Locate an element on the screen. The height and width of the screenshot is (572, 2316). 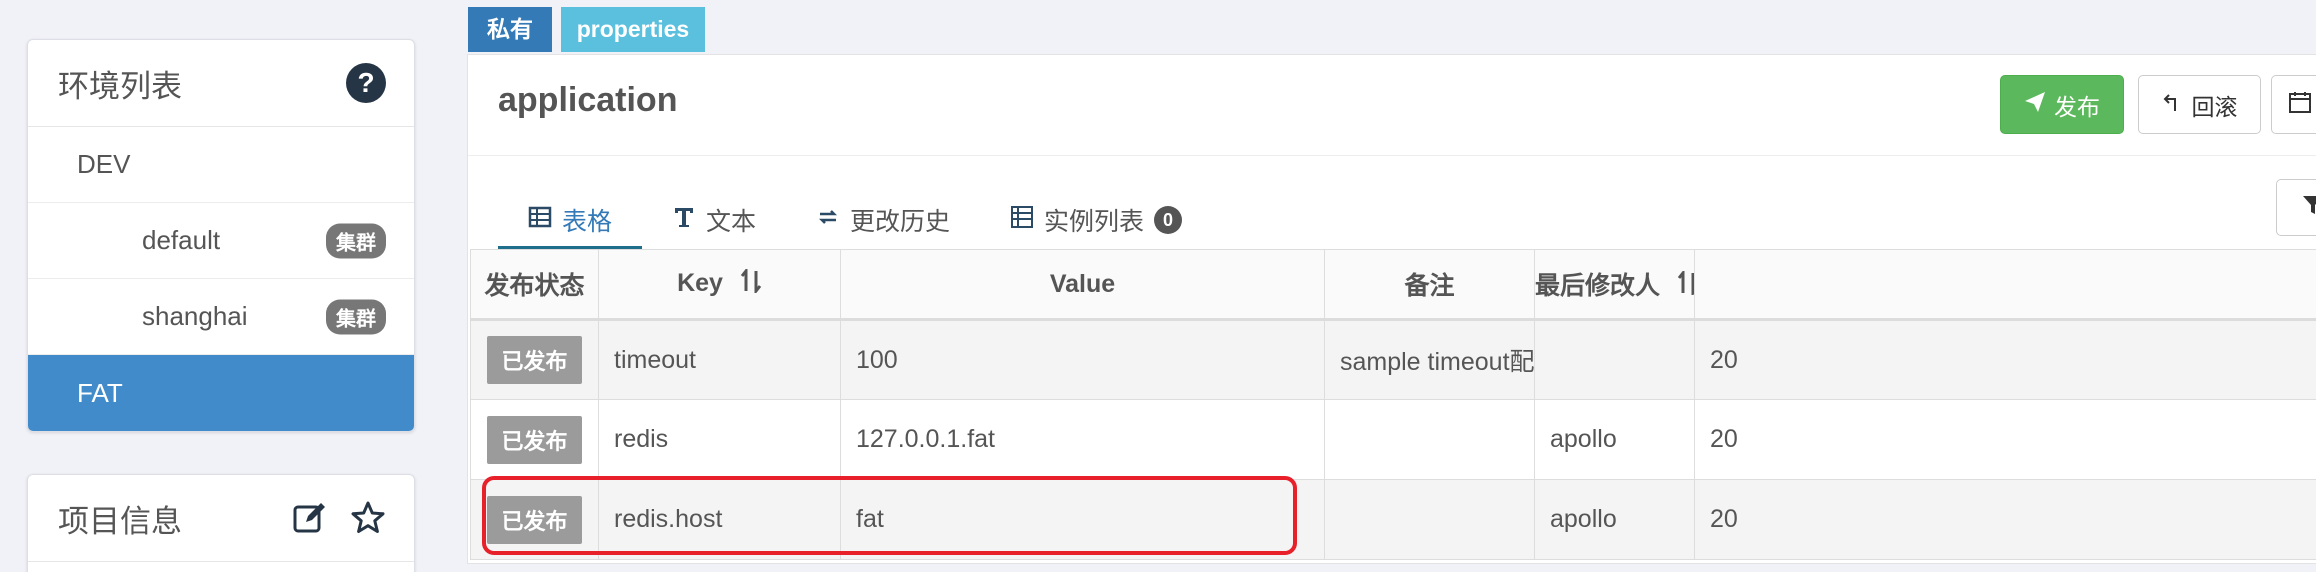
column-header-label: Key is located at coordinates (700, 282).